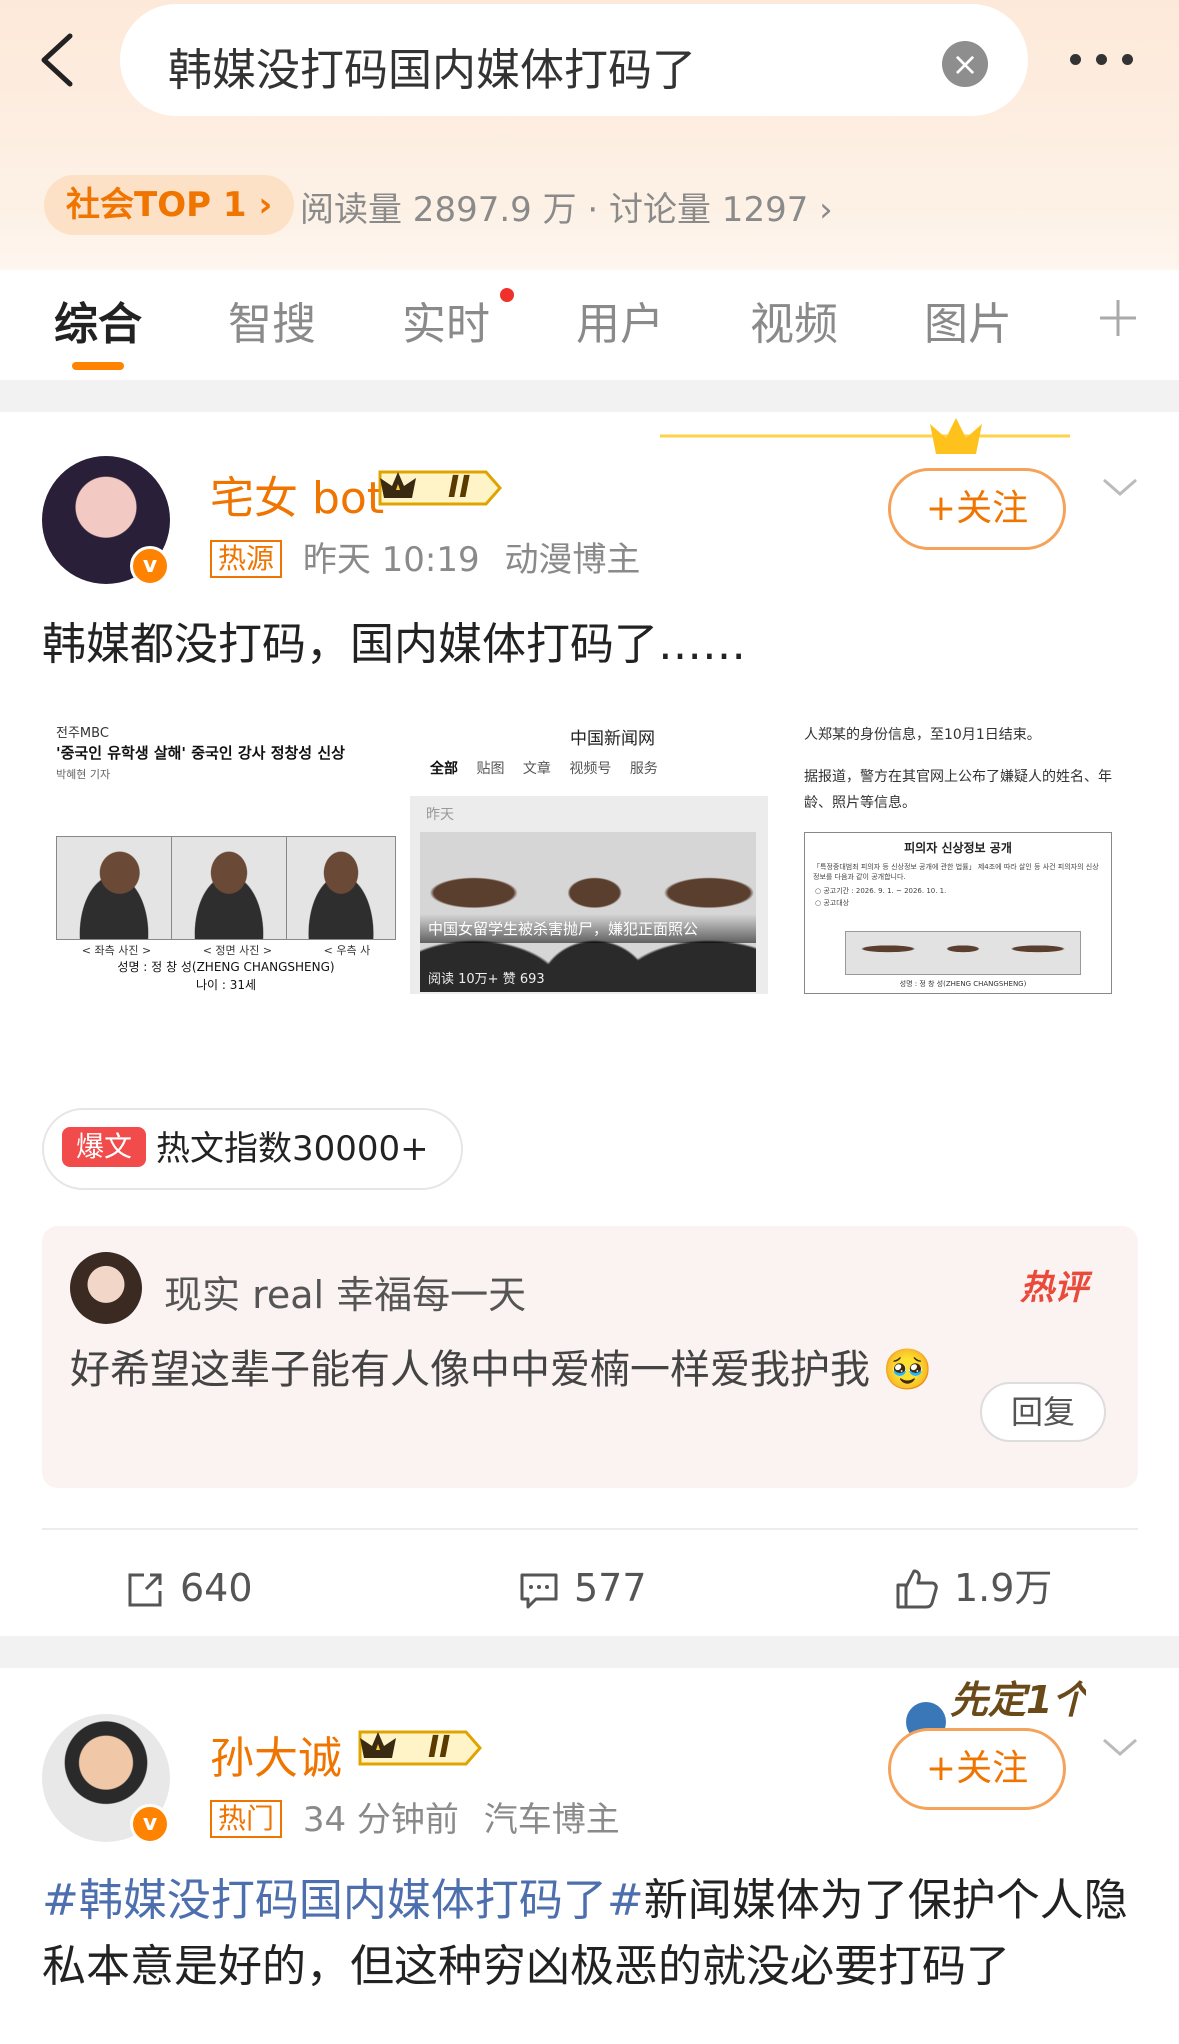  Describe the element at coordinates (1003, 1588) in the screenshot. I see `like-count: 1.9万` at that location.